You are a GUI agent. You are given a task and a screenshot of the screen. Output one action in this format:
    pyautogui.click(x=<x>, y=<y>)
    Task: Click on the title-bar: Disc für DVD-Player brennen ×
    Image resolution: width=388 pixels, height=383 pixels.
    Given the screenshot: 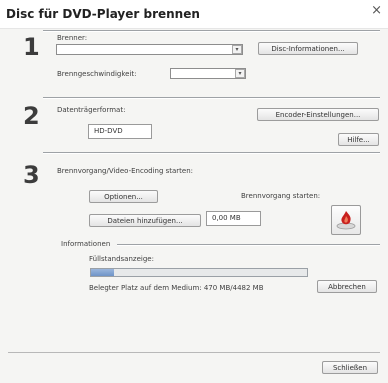 What is the action you would take?
    pyautogui.click(x=194, y=14)
    